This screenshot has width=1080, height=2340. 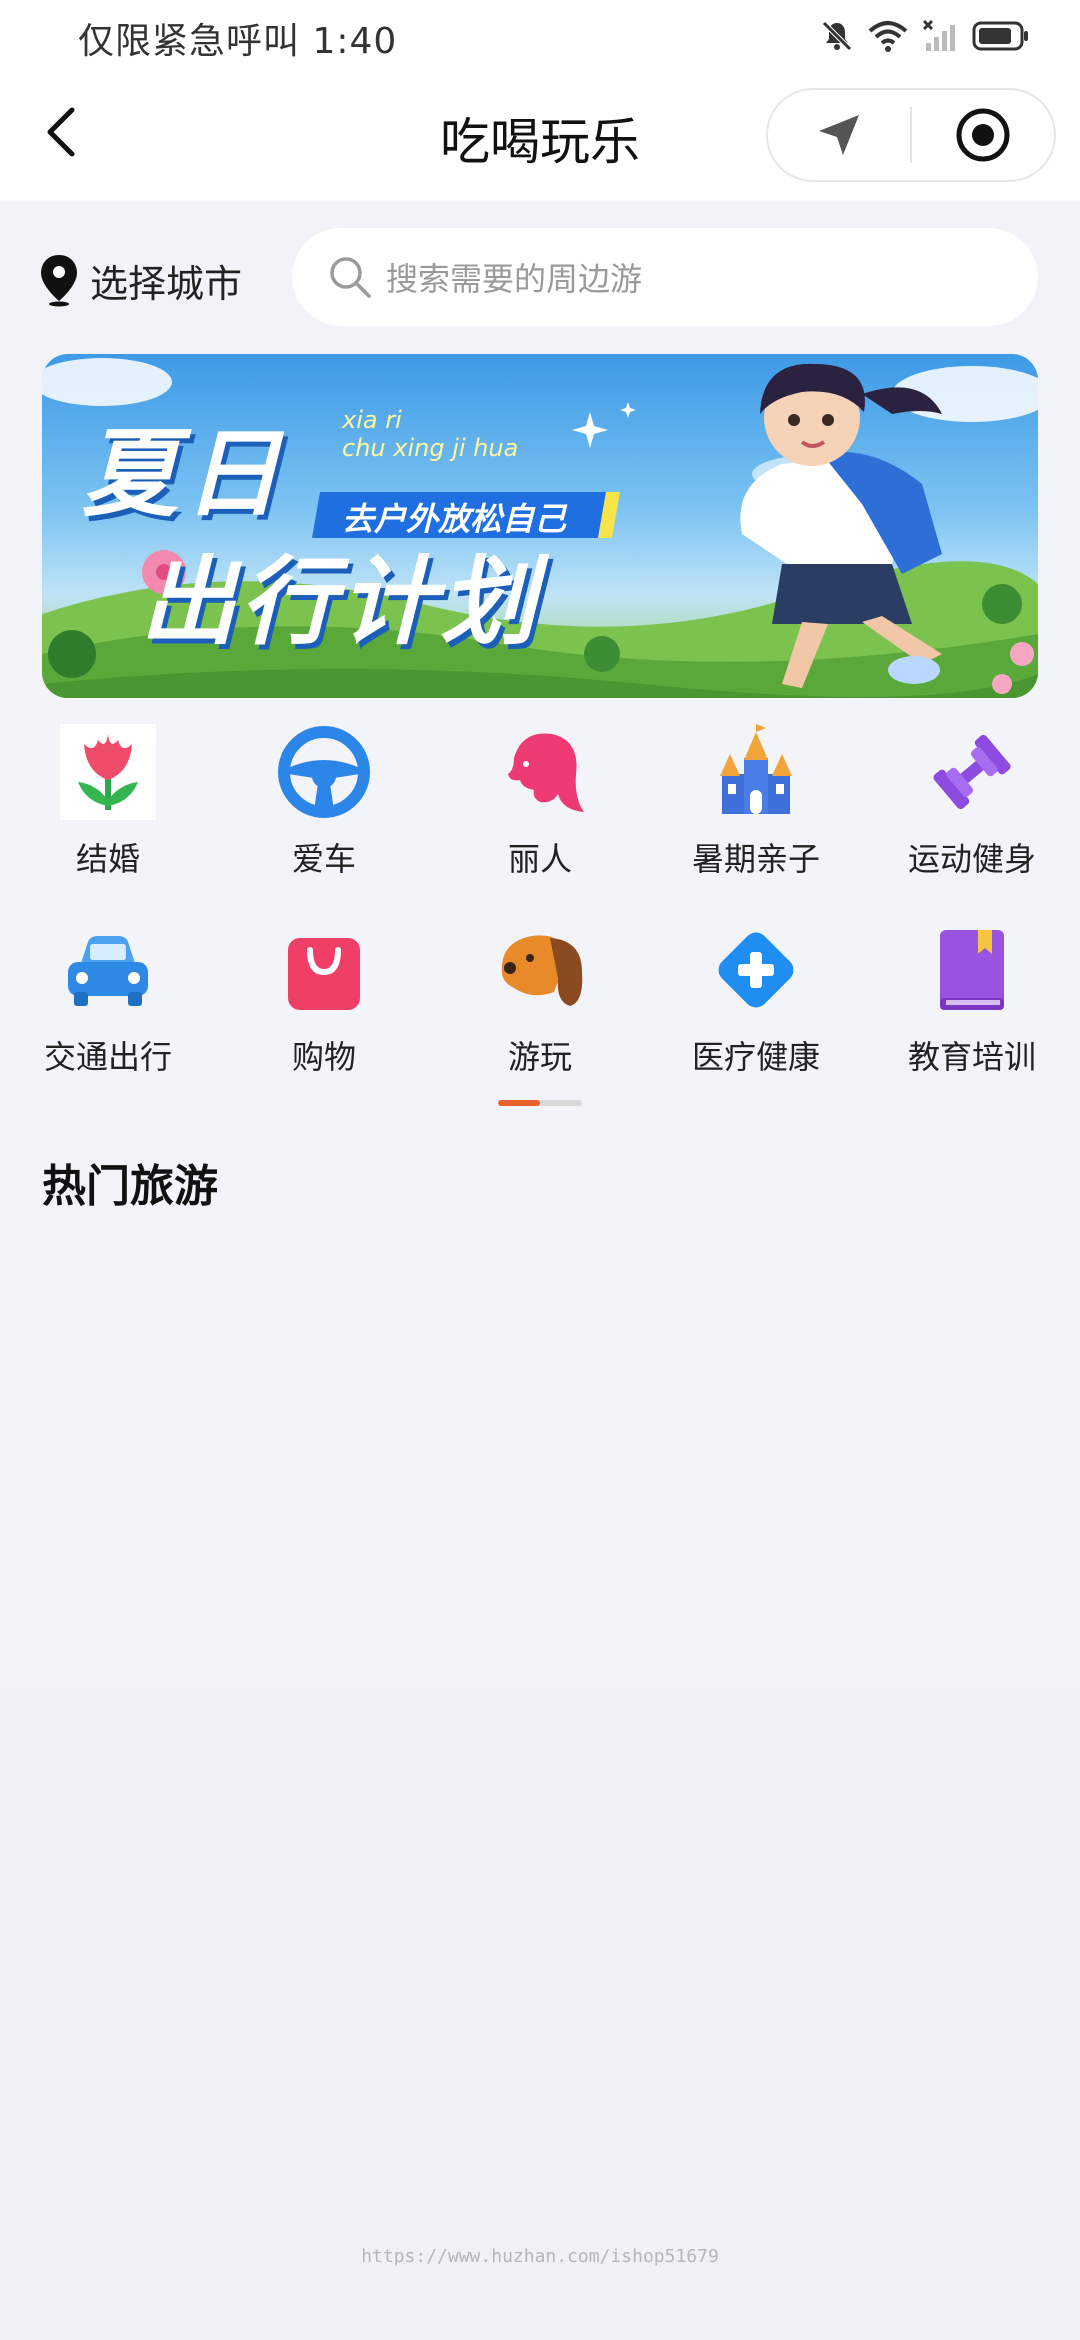 I want to click on banner-pinyin-line1: xia ri, so click(x=372, y=420).